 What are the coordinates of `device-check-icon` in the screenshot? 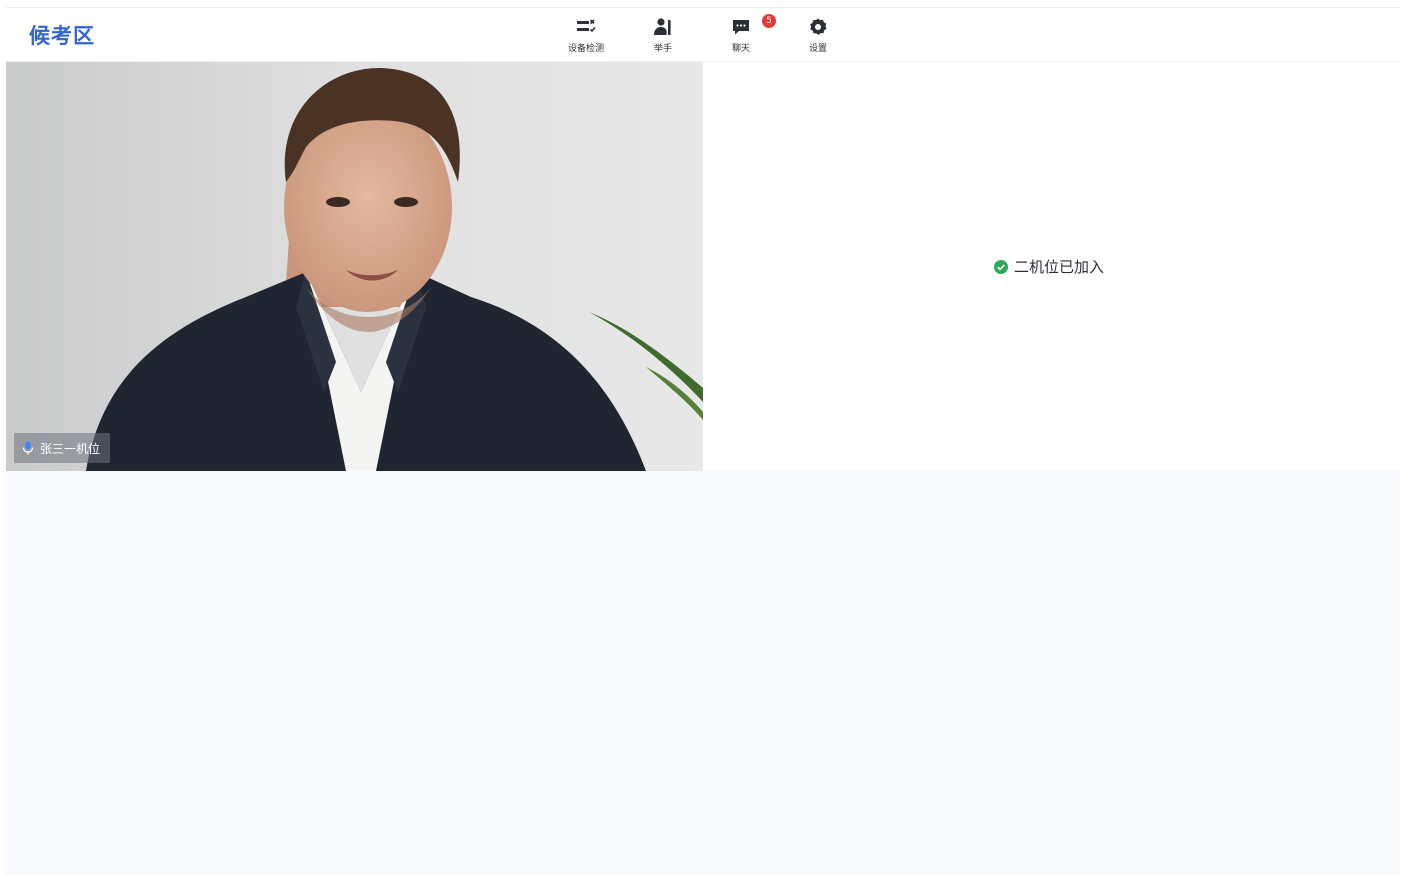 It's located at (586, 26).